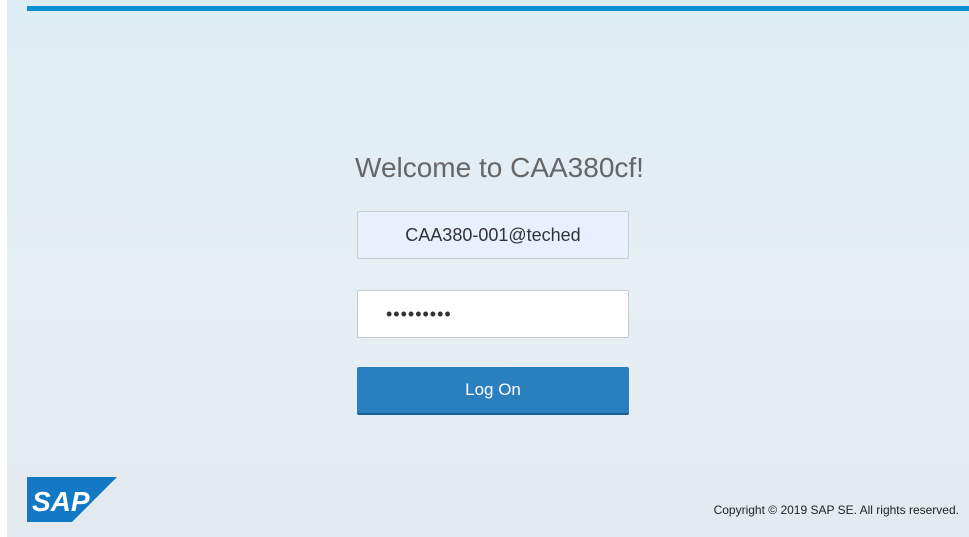 The width and height of the screenshot is (969, 537). What do you see at coordinates (493, 391) in the screenshot?
I see `log-on-button: Log On` at bounding box center [493, 391].